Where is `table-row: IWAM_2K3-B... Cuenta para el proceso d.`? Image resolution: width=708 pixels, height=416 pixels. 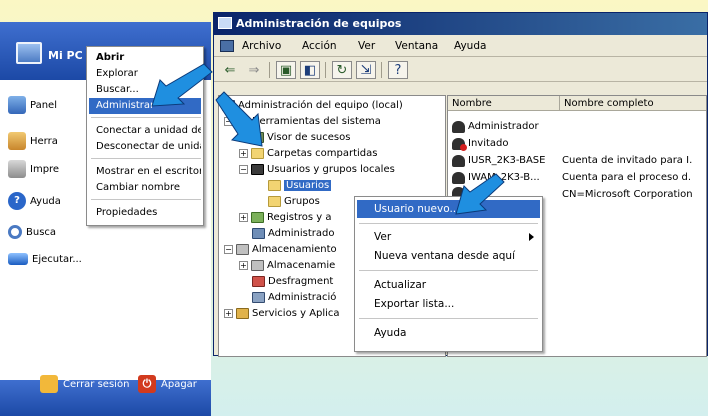 table-row: IWAM_2K3-B... Cuenta para el proceso d. is located at coordinates (577, 177).